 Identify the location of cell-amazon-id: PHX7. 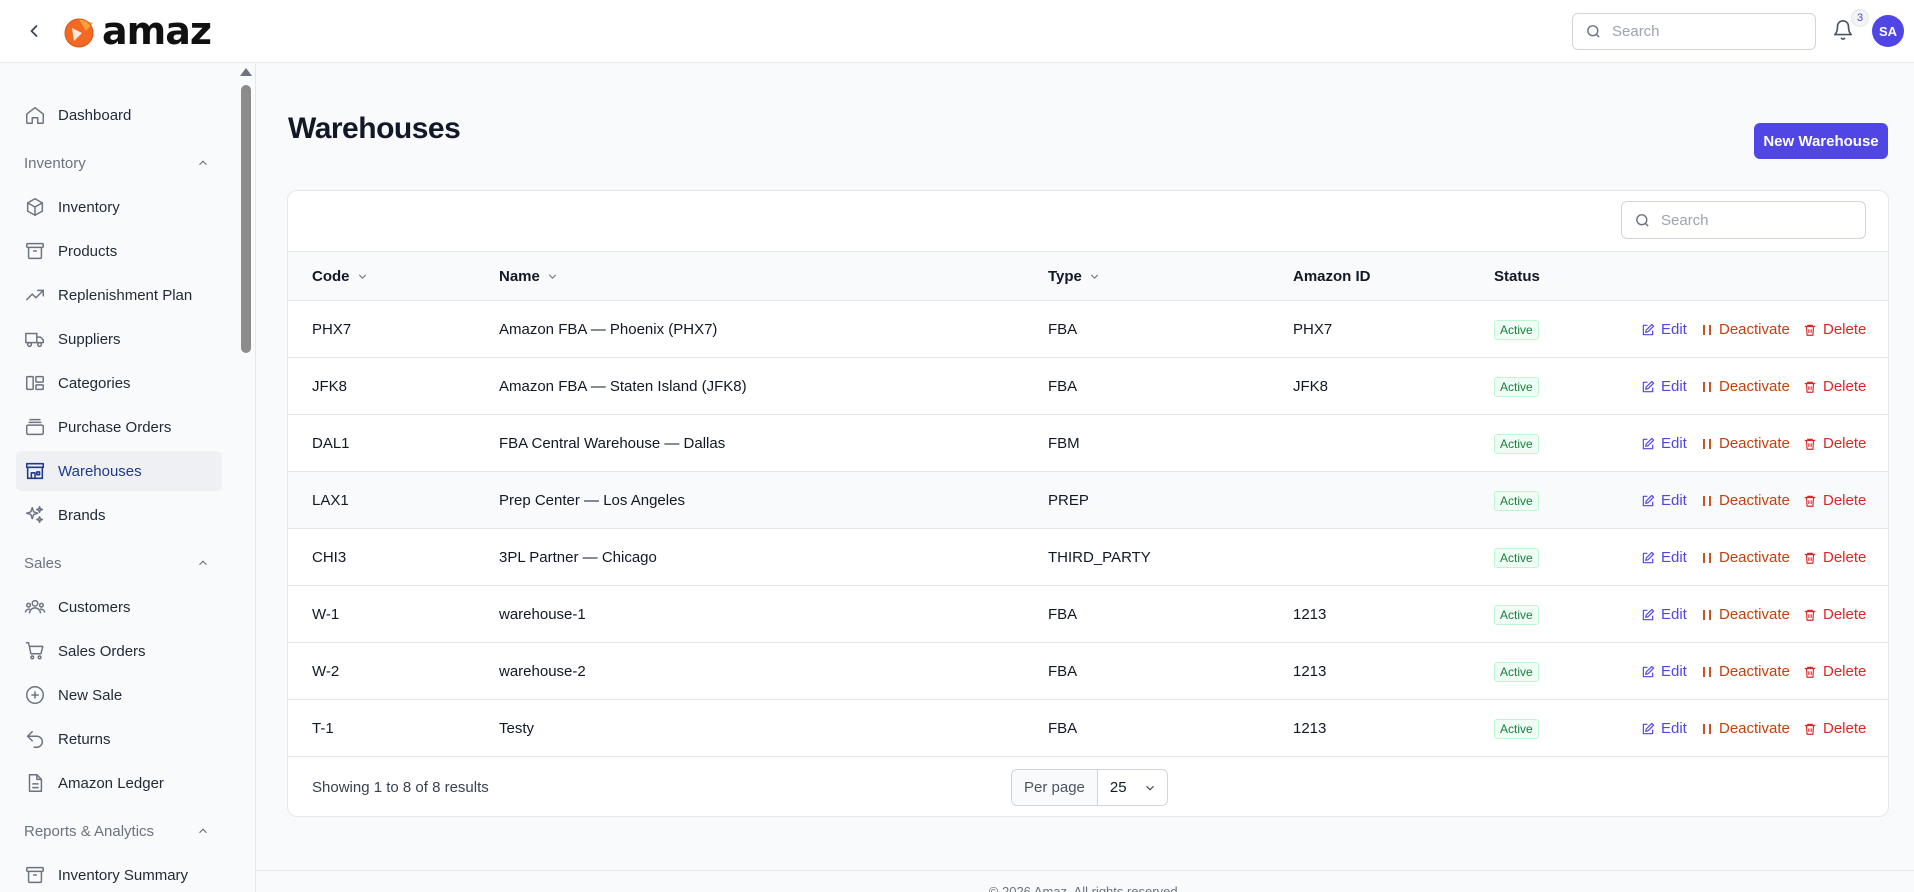
(1313, 329).